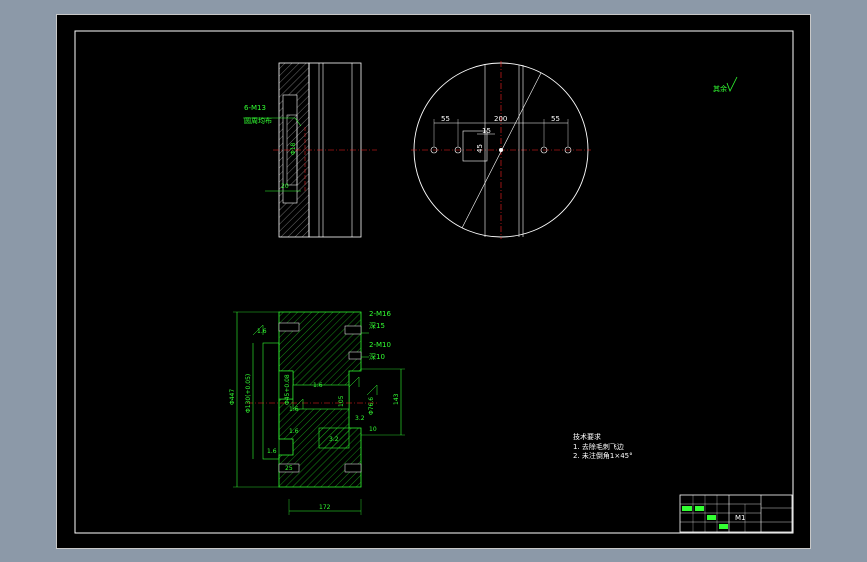 This screenshot has height=562, width=867. Describe the element at coordinates (555, 119) in the screenshot. I see `circle-dim-right: 55` at that location.